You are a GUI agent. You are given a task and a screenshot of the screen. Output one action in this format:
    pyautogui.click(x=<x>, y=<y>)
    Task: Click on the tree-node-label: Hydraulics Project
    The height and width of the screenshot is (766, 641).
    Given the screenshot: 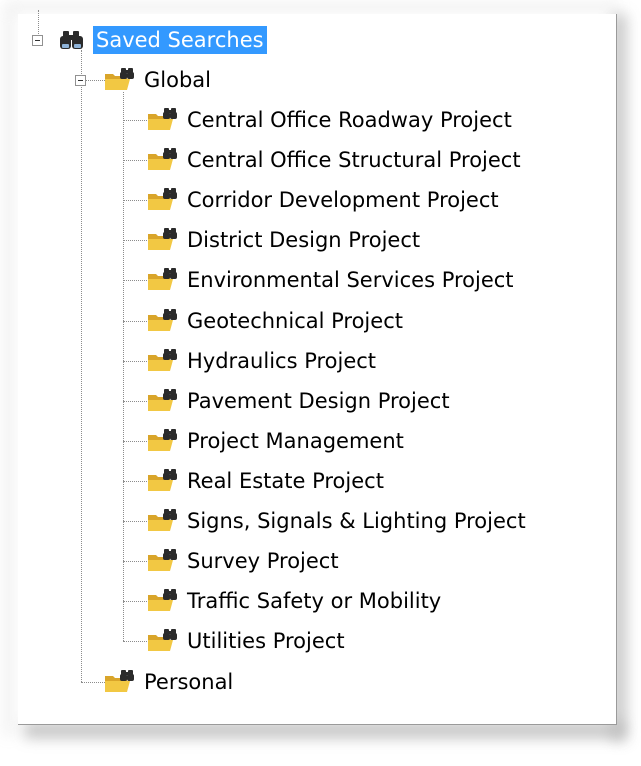 What is the action you would take?
    pyautogui.click(x=282, y=361)
    